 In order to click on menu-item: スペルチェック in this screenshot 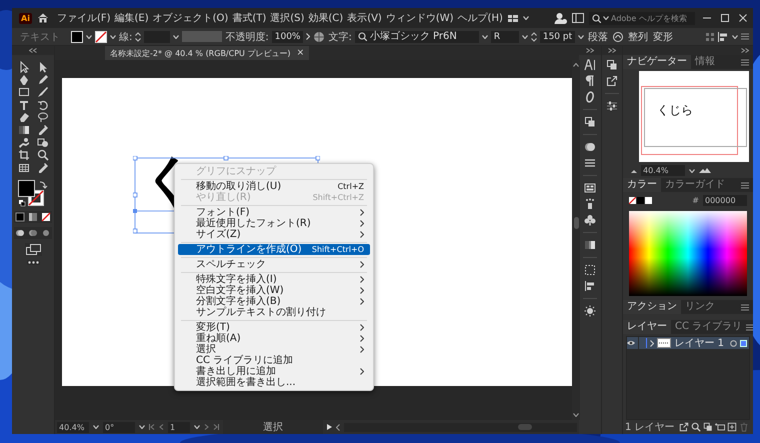, I will do `click(274, 264)`.